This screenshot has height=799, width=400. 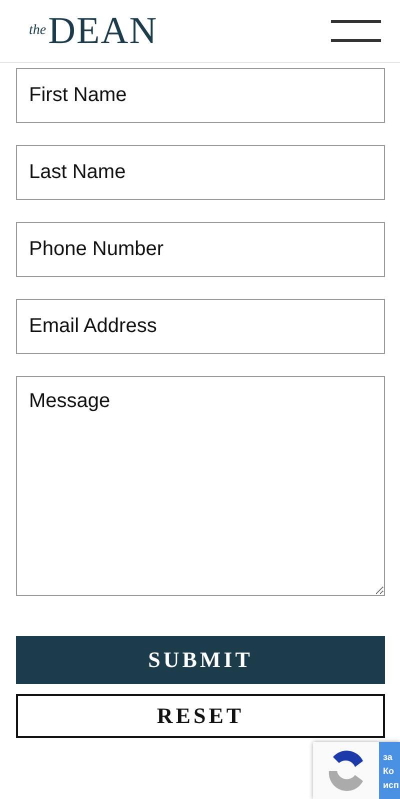 What do you see at coordinates (356, 31) in the screenshot?
I see `menu-icon` at bounding box center [356, 31].